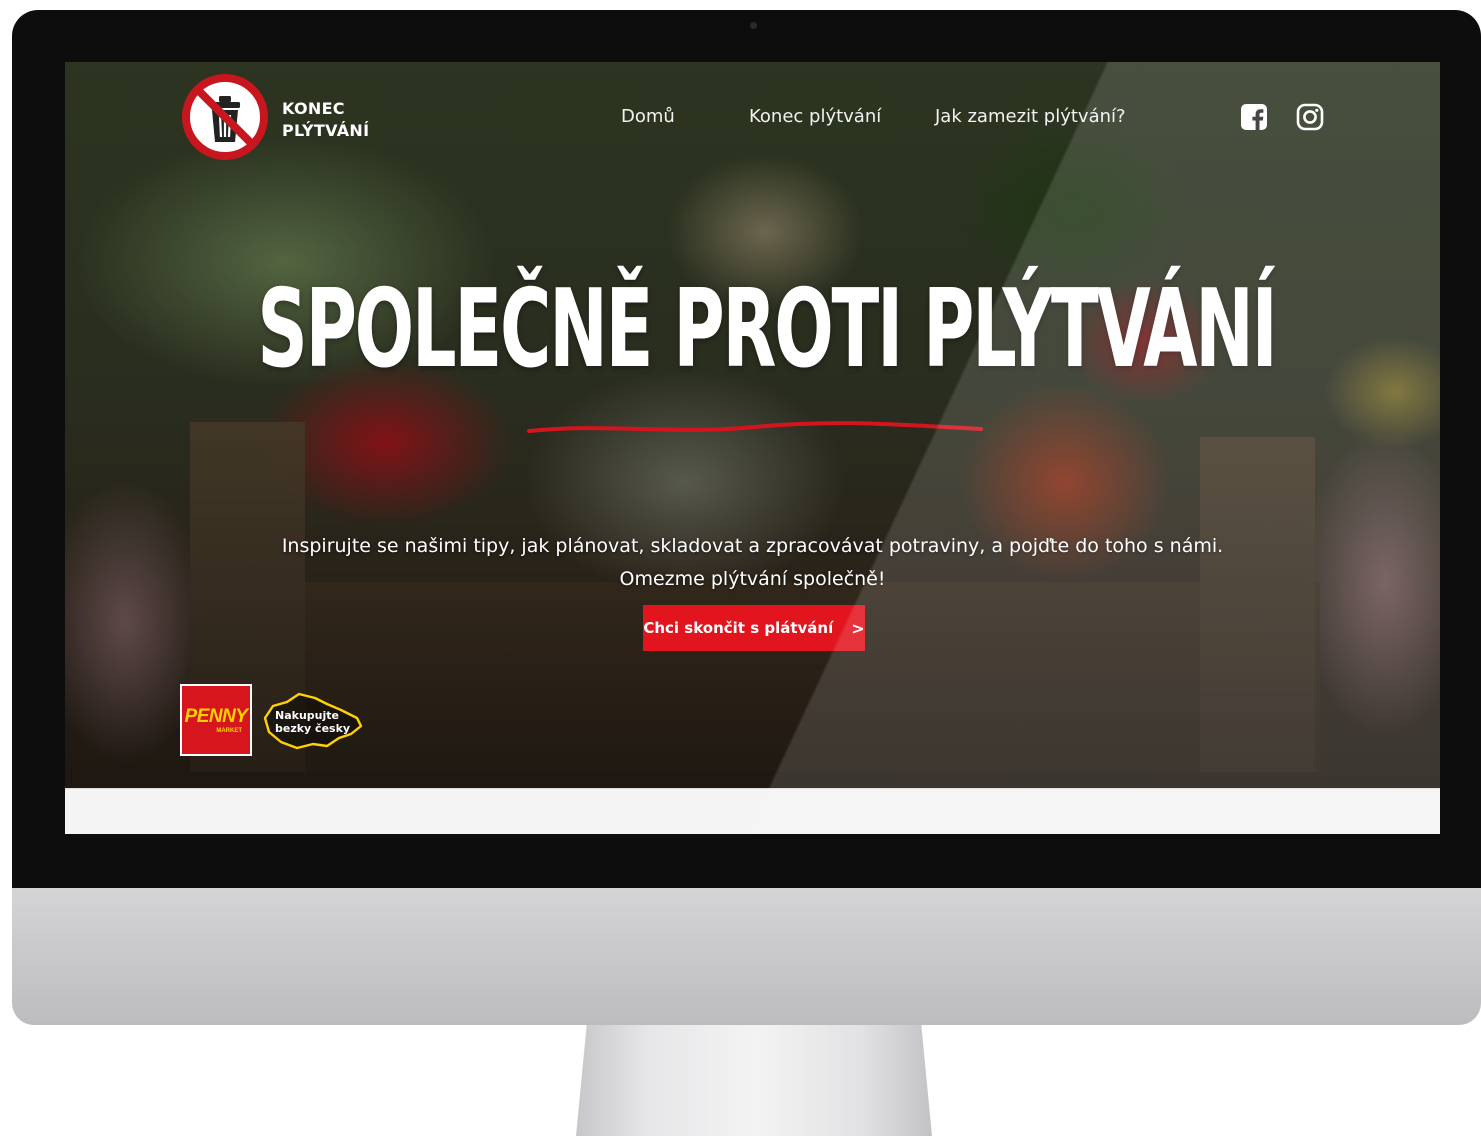 The image size is (1481, 1136). Describe the element at coordinates (1030, 116) in the screenshot. I see `nav-link-jak-zamezit: Jak zamezit plýtvání?` at that location.